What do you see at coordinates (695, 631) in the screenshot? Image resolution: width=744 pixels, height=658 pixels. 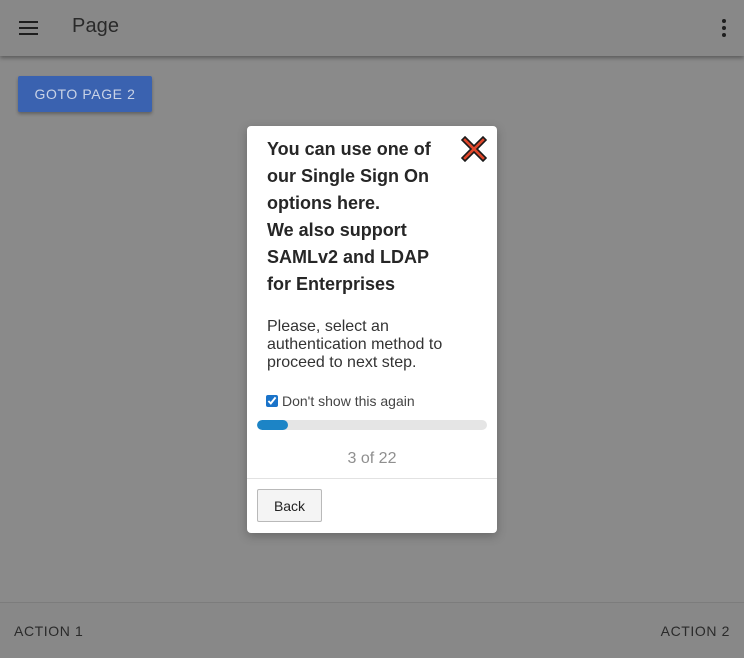 I see `action-2-button: ACTION 2` at bounding box center [695, 631].